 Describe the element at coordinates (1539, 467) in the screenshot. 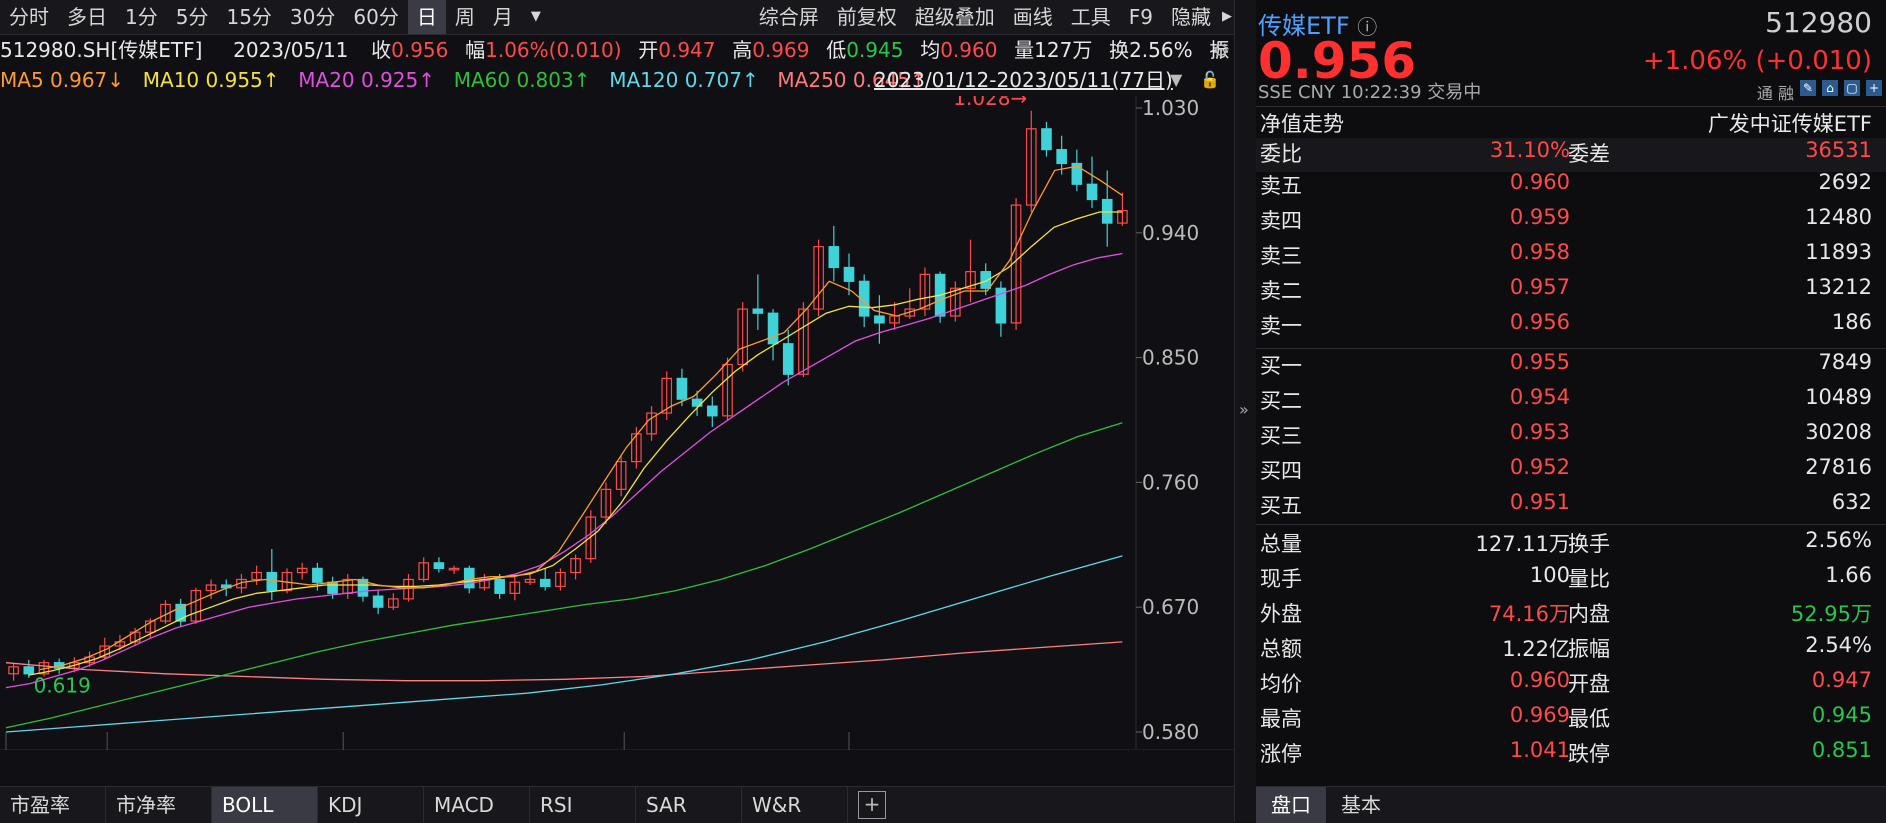

I see `bid-price: 0.952` at that location.